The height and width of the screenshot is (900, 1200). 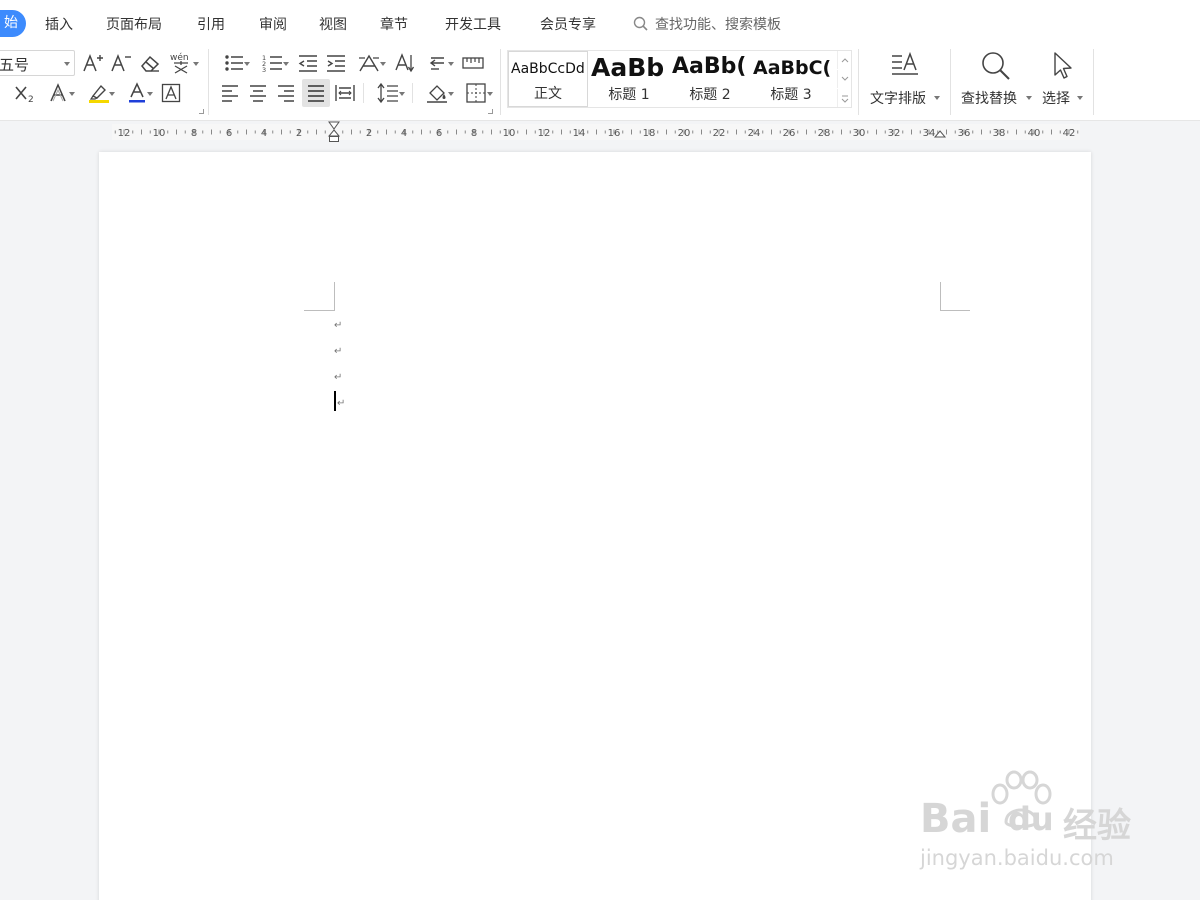 I want to click on find-replace-button: 查找替换, so click(x=996, y=80).